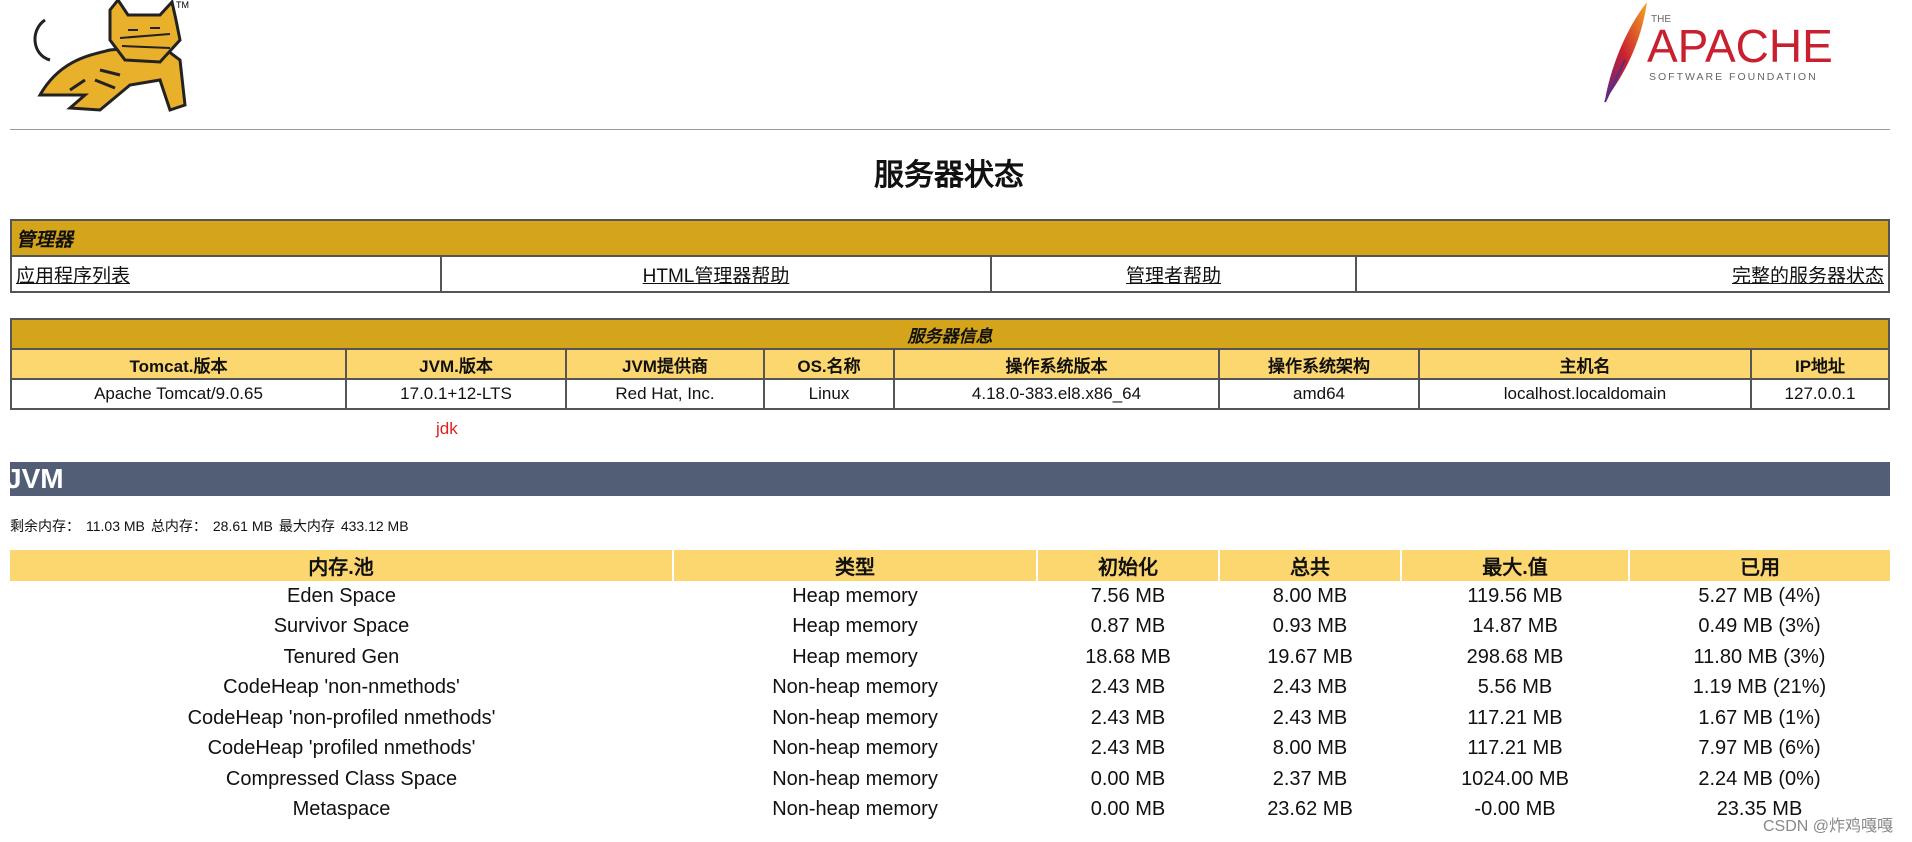 The height and width of the screenshot is (842, 1912). I want to click on pool-used: 2.24 MB (0%), so click(1759, 778).